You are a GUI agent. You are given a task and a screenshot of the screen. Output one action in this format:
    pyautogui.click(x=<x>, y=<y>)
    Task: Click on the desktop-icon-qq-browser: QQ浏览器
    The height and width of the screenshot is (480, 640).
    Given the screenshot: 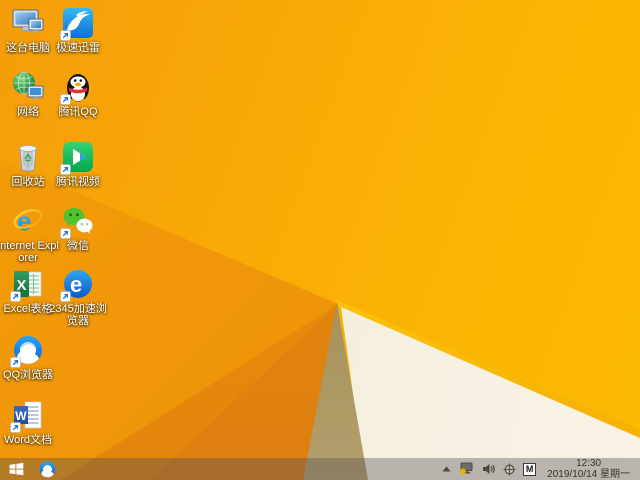 What is the action you would take?
    pyautogui.click(x=30, y=357)
    